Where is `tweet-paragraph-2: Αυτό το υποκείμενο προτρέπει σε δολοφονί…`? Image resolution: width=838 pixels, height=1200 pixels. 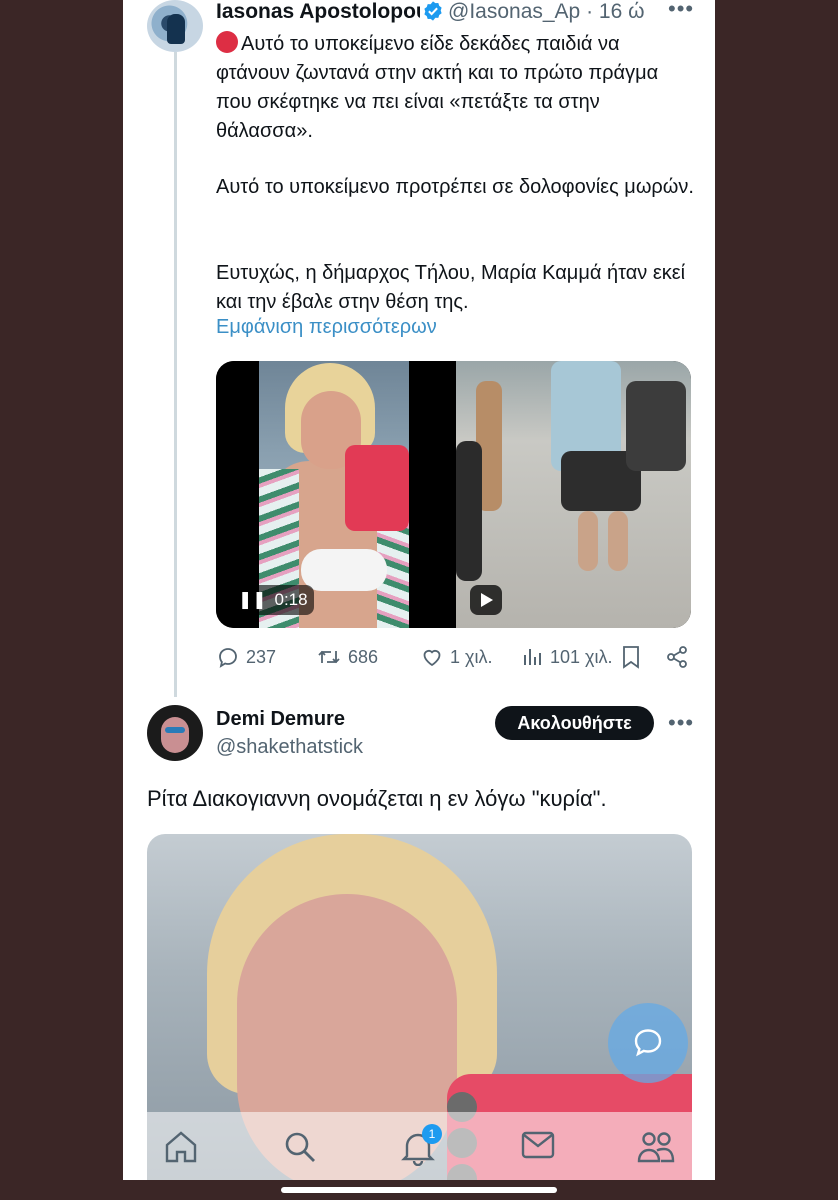
tweet-paragraph-2: Αυτό το υποκείμενο προτρέπει σε δολοφονί… is located at coordinates (455, 187).